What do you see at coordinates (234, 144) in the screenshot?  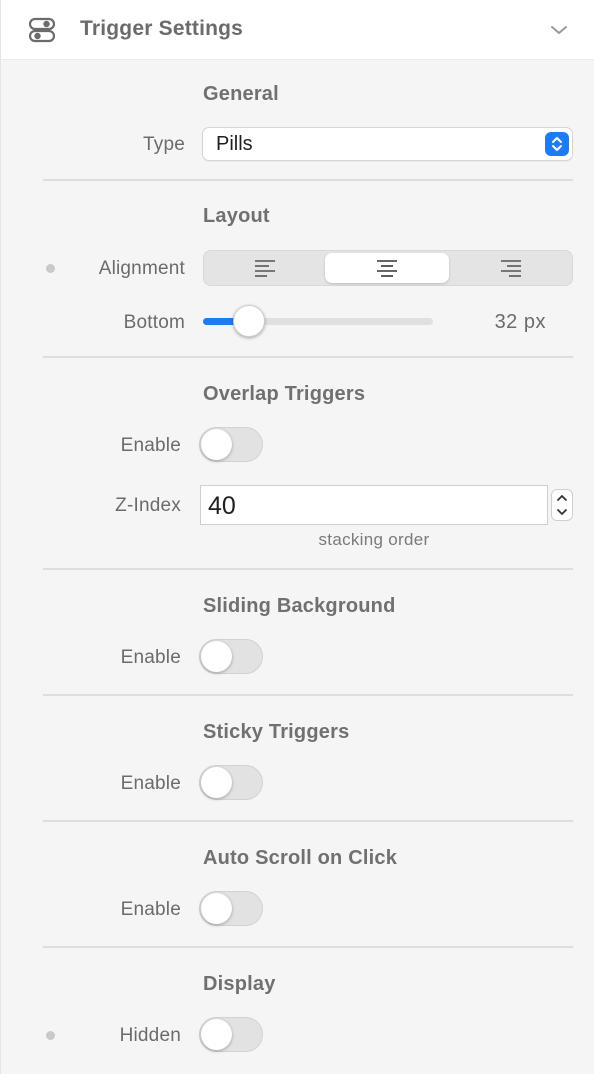 I see `type-select-value: Pills` at bounding box center [234, 144].